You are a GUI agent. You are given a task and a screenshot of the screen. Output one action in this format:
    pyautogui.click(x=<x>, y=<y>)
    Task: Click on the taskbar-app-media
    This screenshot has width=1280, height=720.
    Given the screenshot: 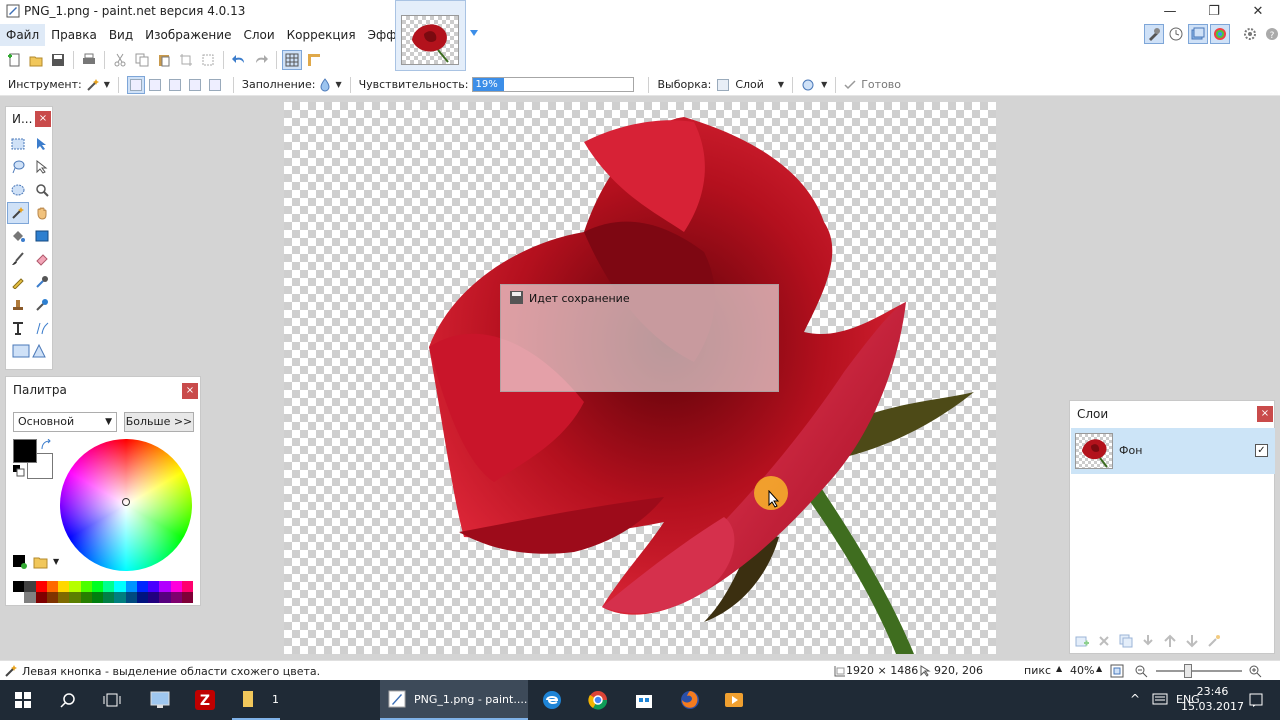 What is the action you would take?
    pyautogui.click(x=734, y=700)
    